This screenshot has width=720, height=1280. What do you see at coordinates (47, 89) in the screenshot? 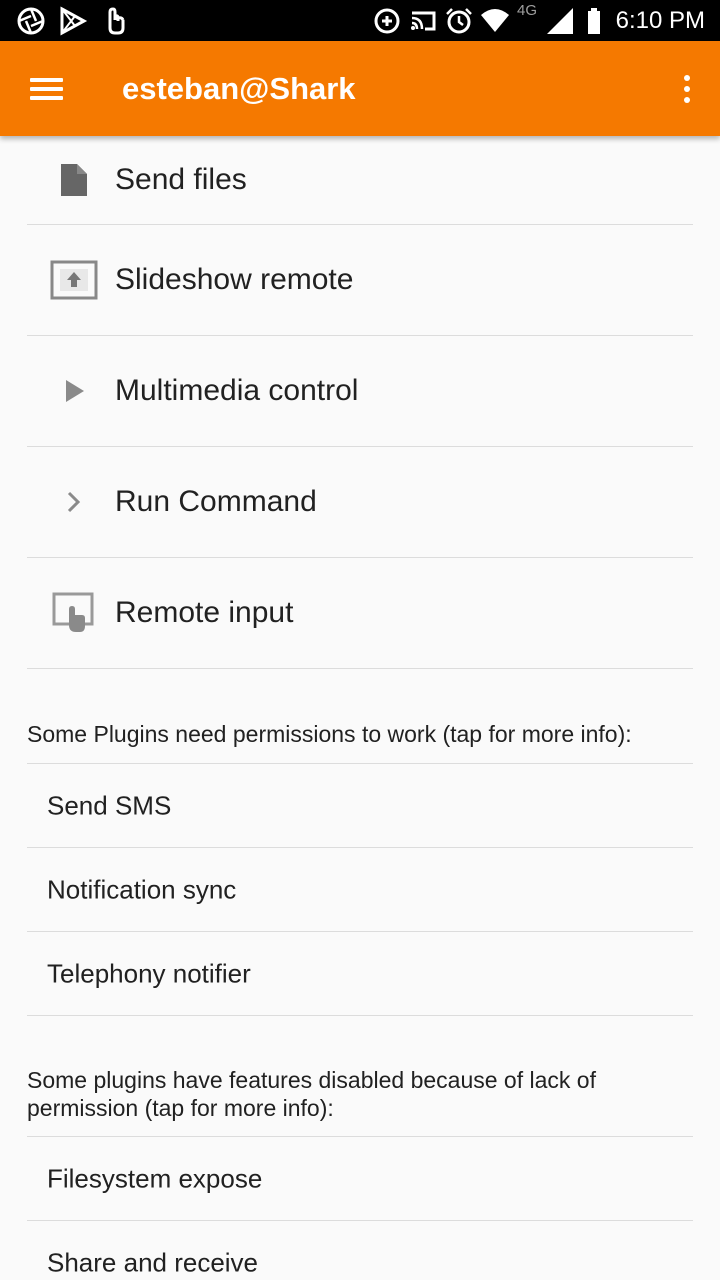
I see `hamburger-menu-icon` at bounding box center [47, 89].